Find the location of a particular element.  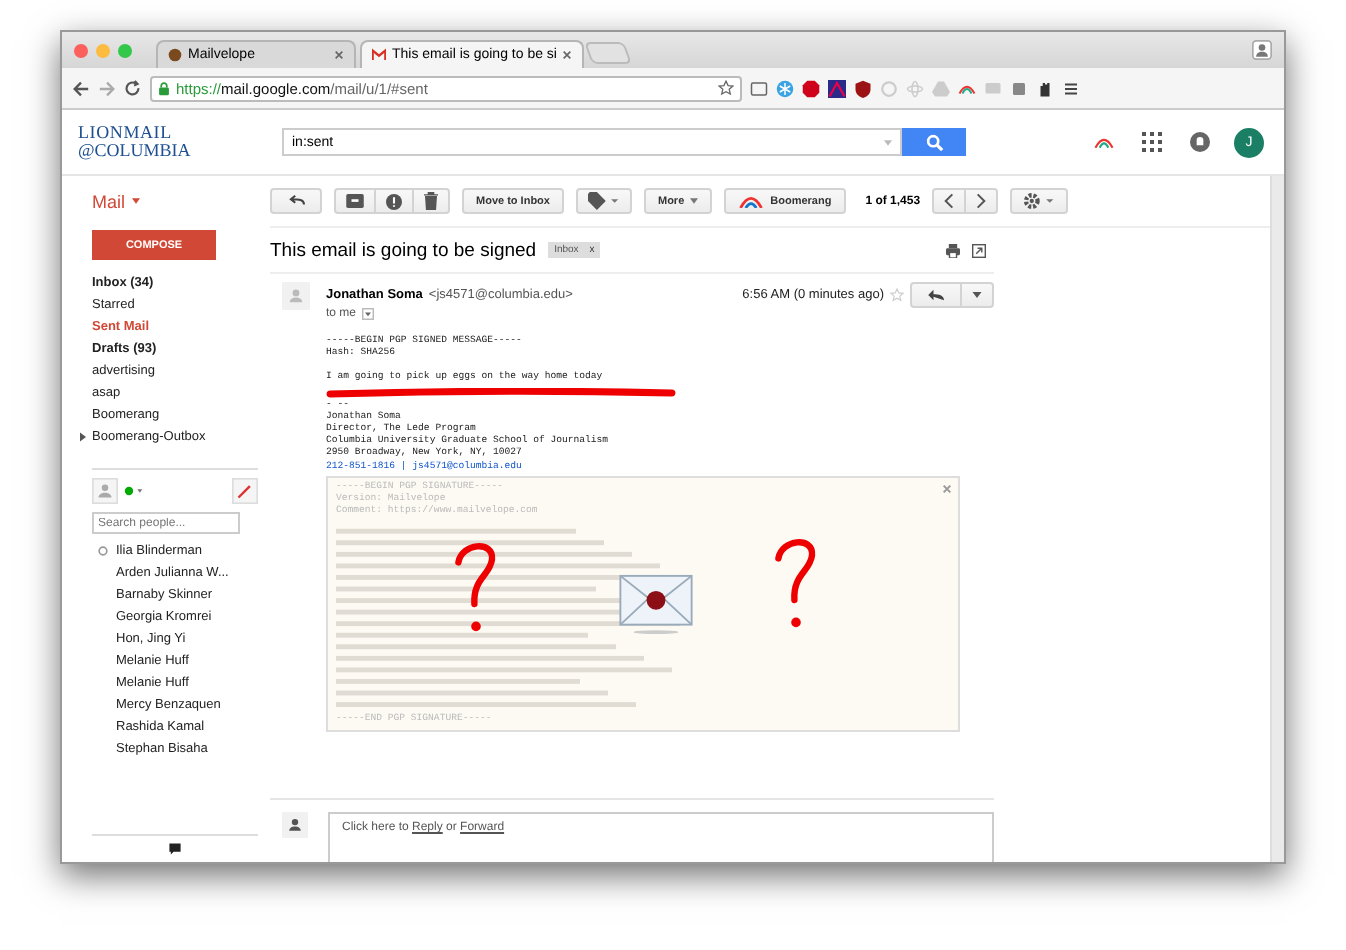

menu-icon is located at coordinates (1071, 88).